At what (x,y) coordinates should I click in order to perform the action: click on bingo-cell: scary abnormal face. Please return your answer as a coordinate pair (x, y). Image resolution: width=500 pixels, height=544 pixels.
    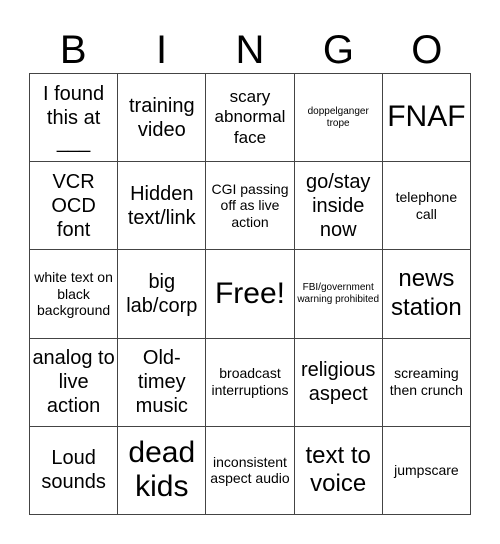
    Looking at the image, I should click on (250, 118).